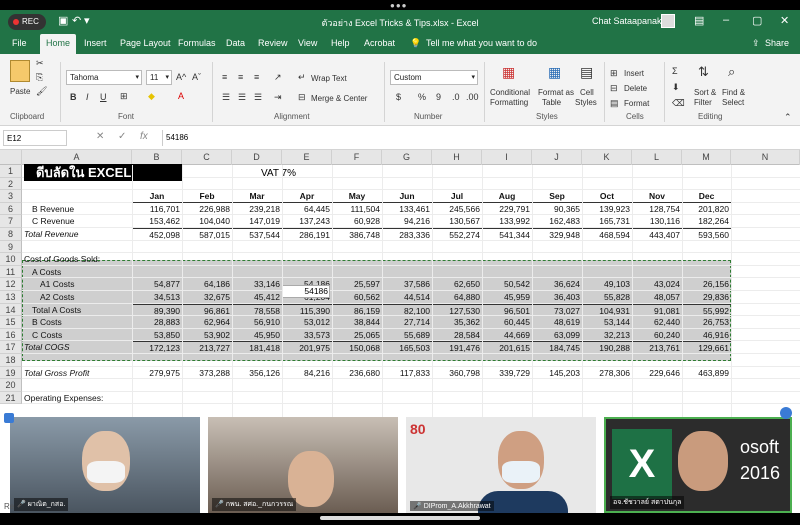 The height and width of the screenshot is (525, 800). What do you see at coordinates (507, 221) in the screenshot?
I see `table-cell: 133,992` at bounding box center [507, 221].